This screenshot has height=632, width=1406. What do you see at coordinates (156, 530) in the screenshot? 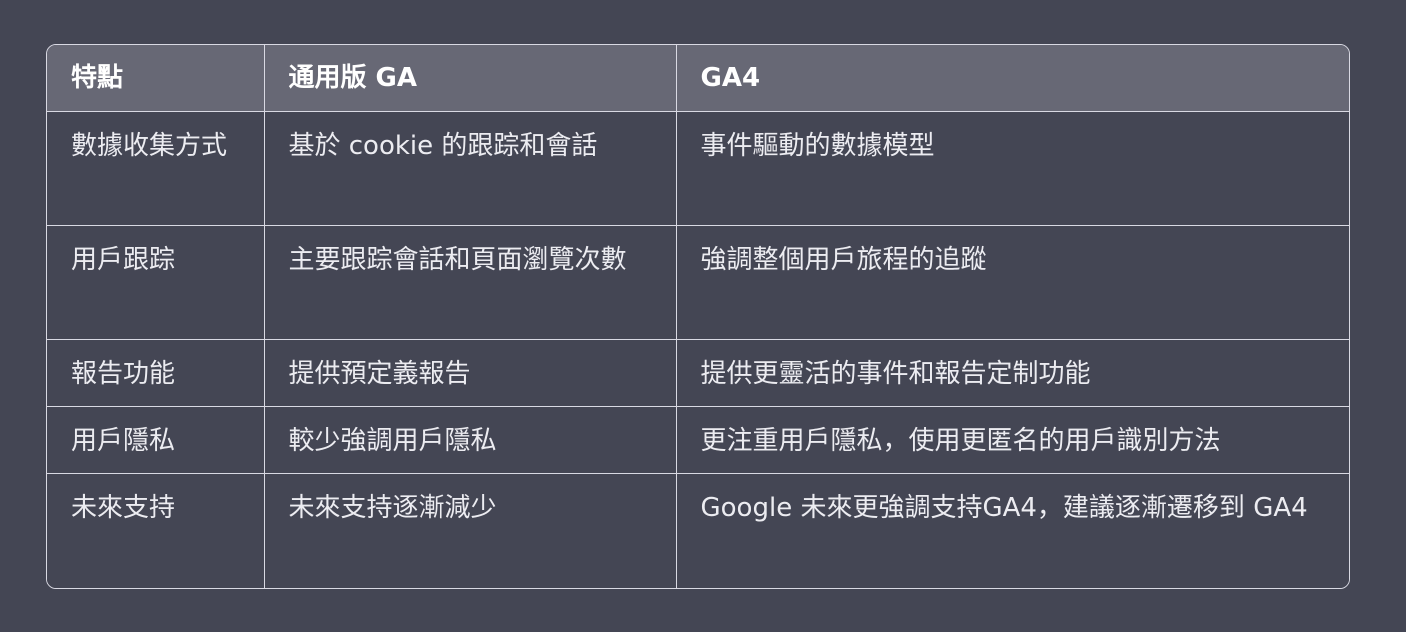
I see `table-cell-feature: 未來支持` at bounding box center [156, 530].